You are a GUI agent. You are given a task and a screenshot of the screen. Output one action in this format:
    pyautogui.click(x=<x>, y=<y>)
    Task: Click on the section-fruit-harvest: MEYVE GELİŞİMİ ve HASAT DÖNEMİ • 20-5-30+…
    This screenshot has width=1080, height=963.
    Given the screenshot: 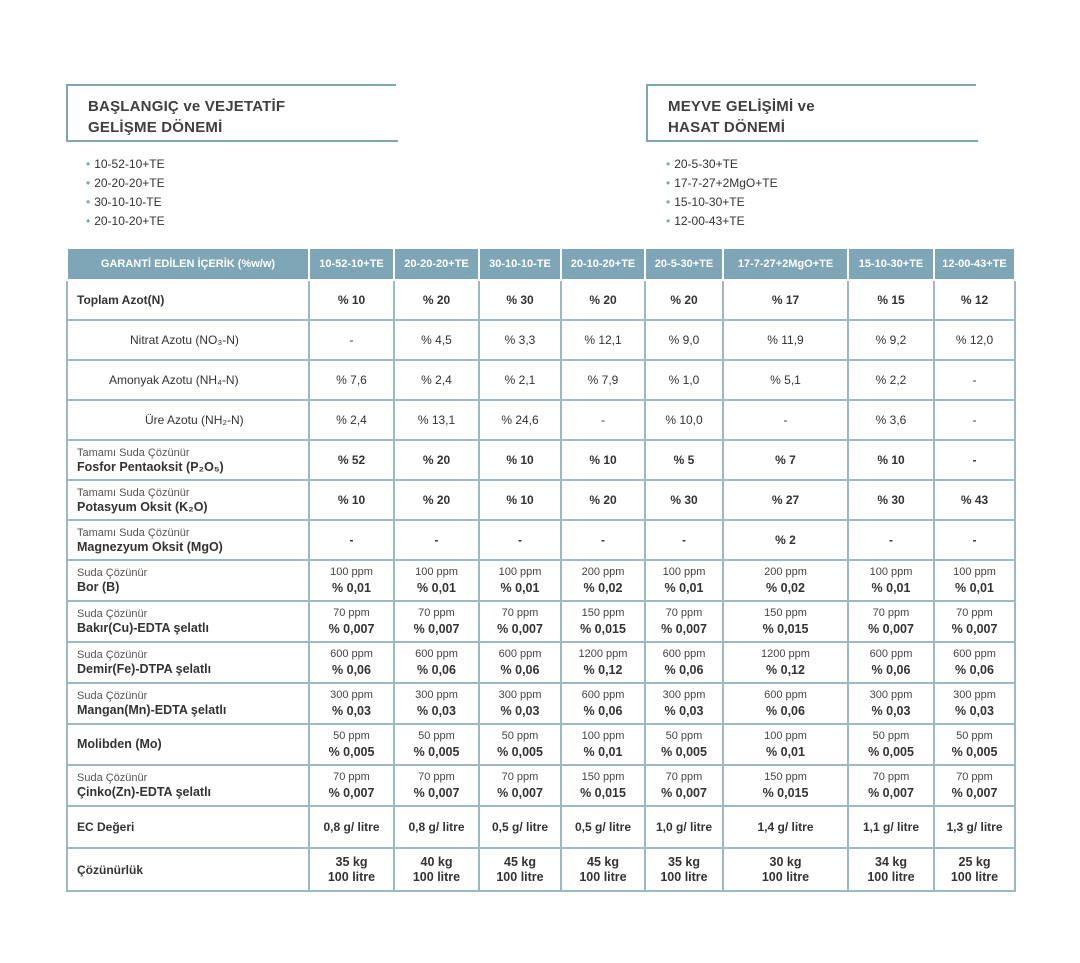 What is the action you would take?
    pyautogui.click(x=812, y=156)
    